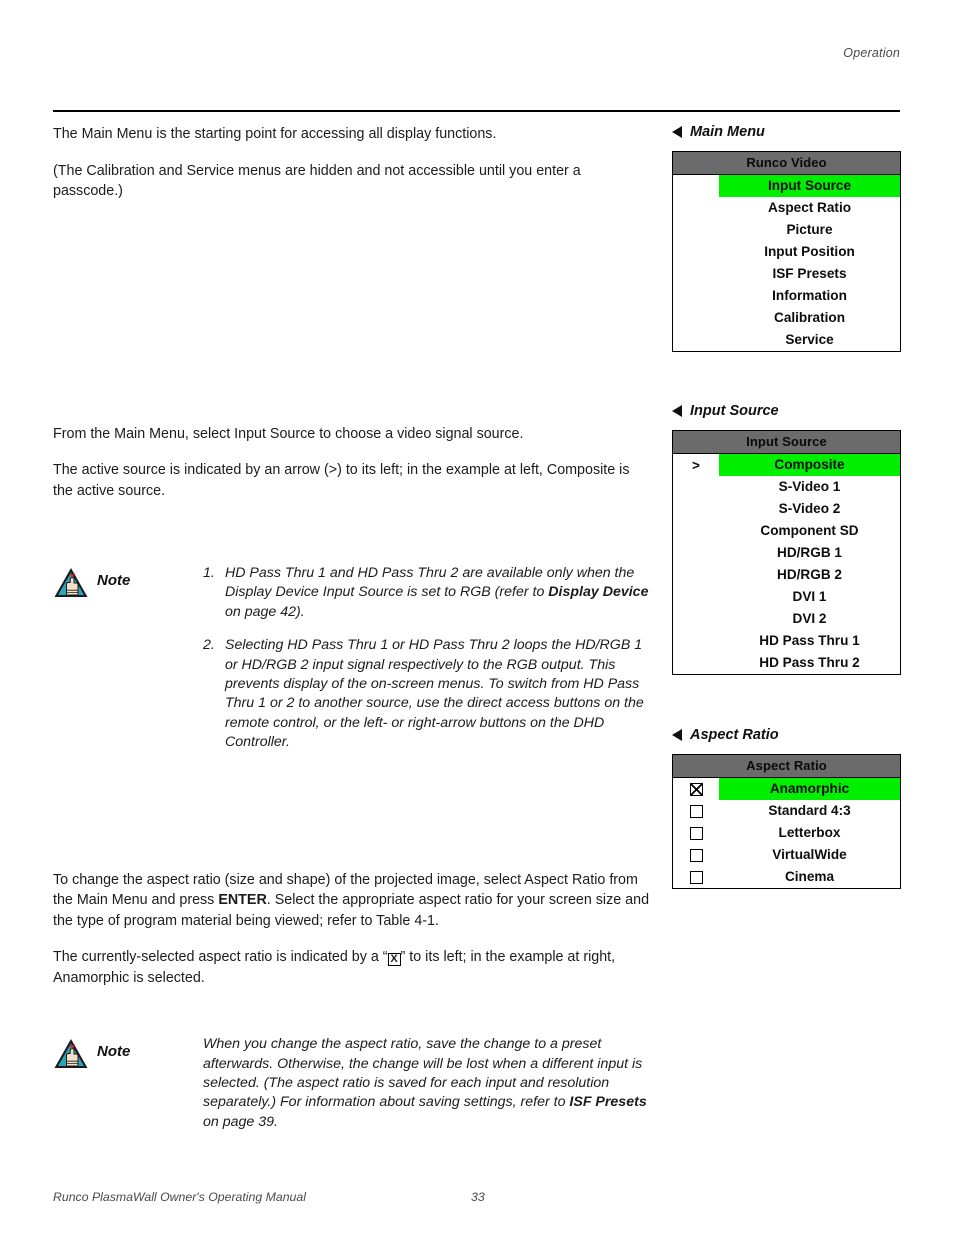 The height and width of the screenshot is (1235, 954). I want to click on osd-item-s-video-2: S-Video 2, so click(786, 509).